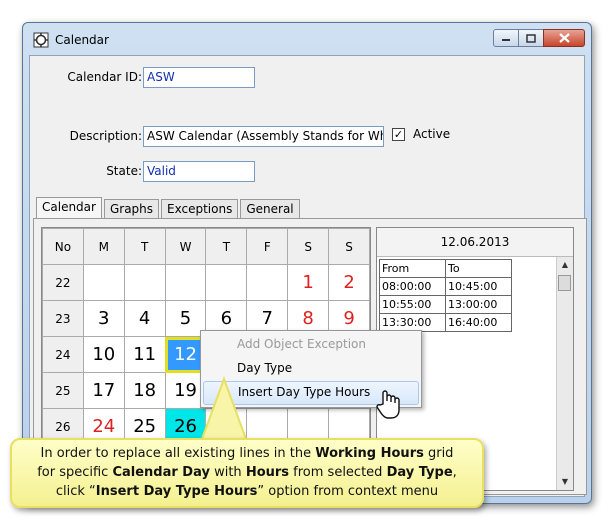  Describe the element at coordinates (131, 208) in the screenshot. I see `tab-graphs: Graphs` at that location.